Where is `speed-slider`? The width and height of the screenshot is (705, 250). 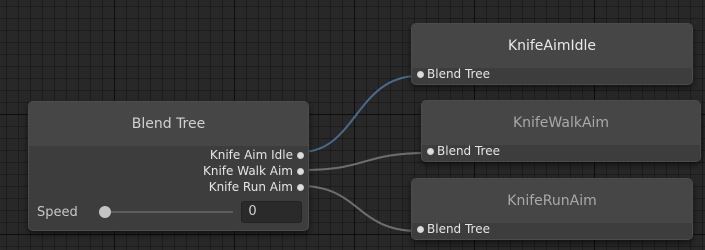
speed-slider is located at coordinates (166, 212).